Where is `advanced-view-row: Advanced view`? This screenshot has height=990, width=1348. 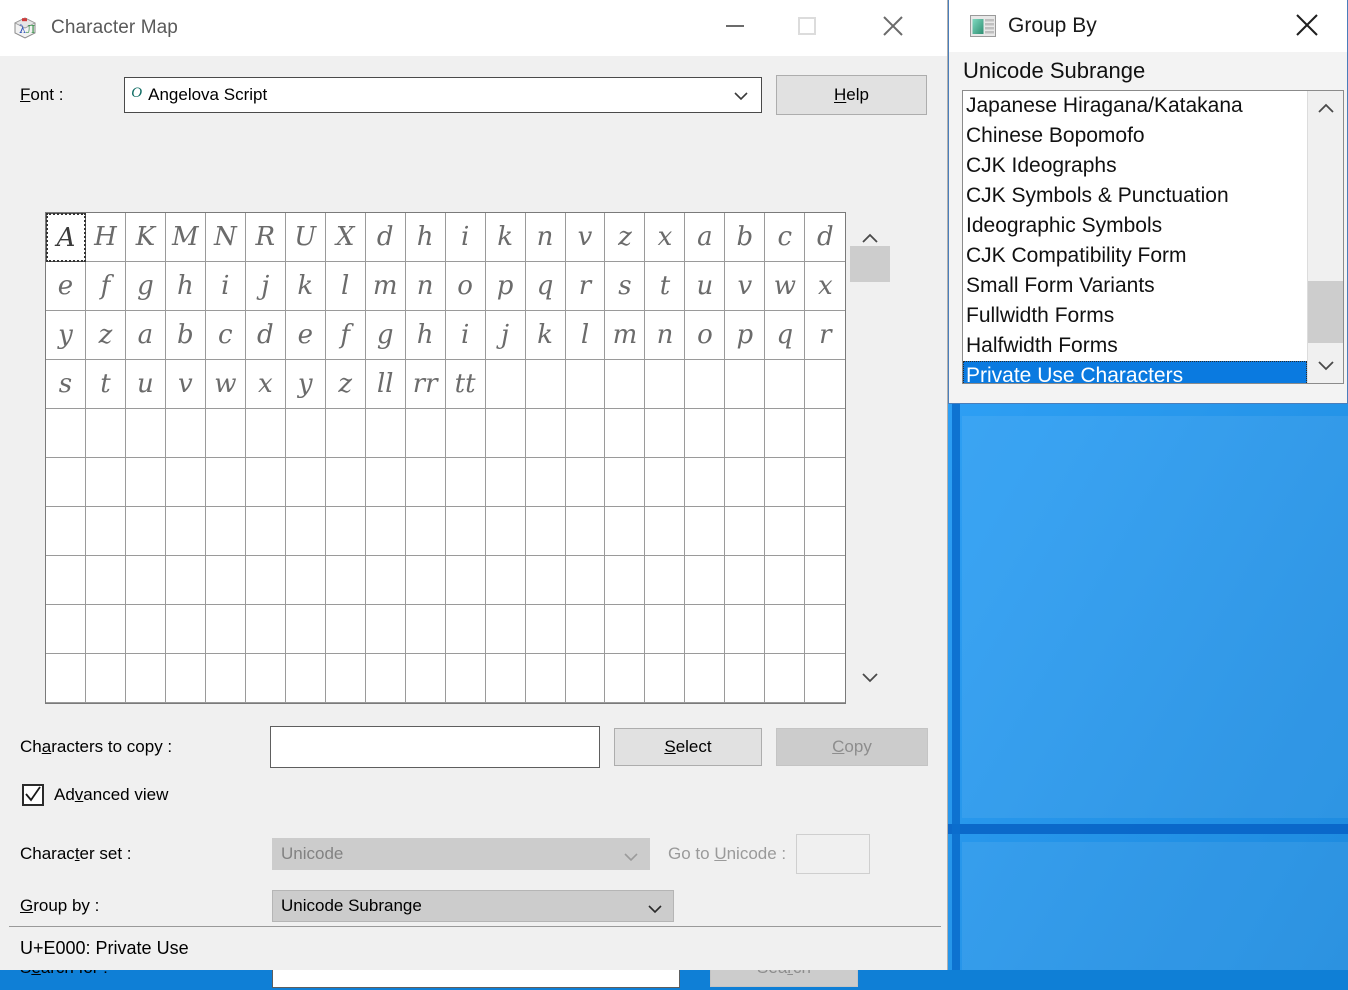
advanced-view-row: Advanced view is located at coordinates (95, 795).